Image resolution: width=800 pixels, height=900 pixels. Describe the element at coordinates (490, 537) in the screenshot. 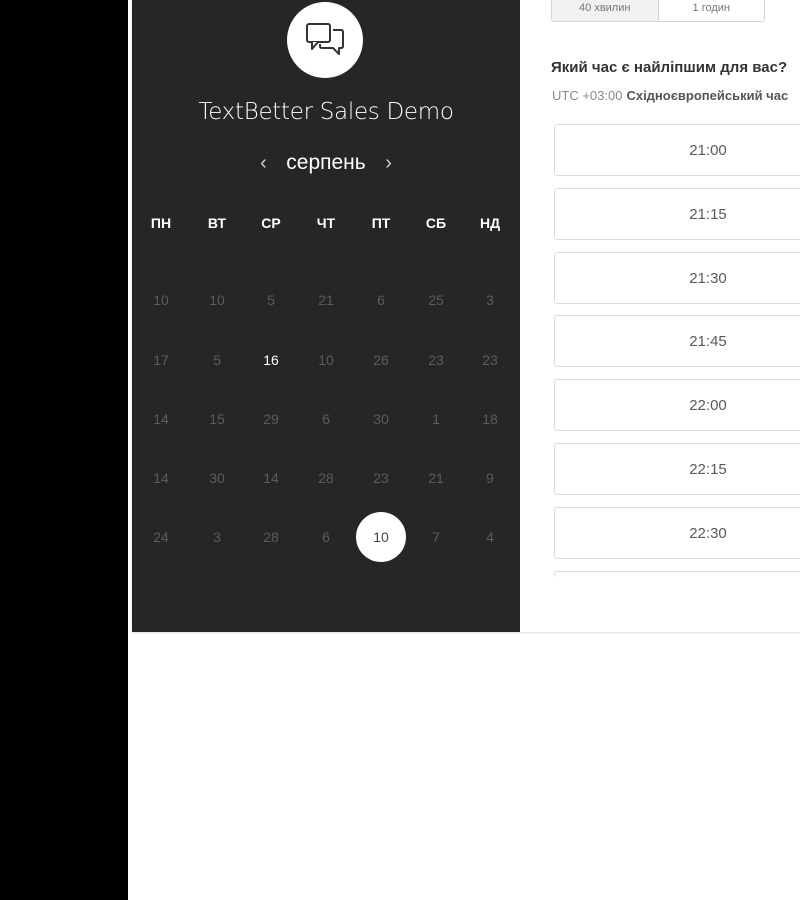

I see `calendar-day: 4` at that location.